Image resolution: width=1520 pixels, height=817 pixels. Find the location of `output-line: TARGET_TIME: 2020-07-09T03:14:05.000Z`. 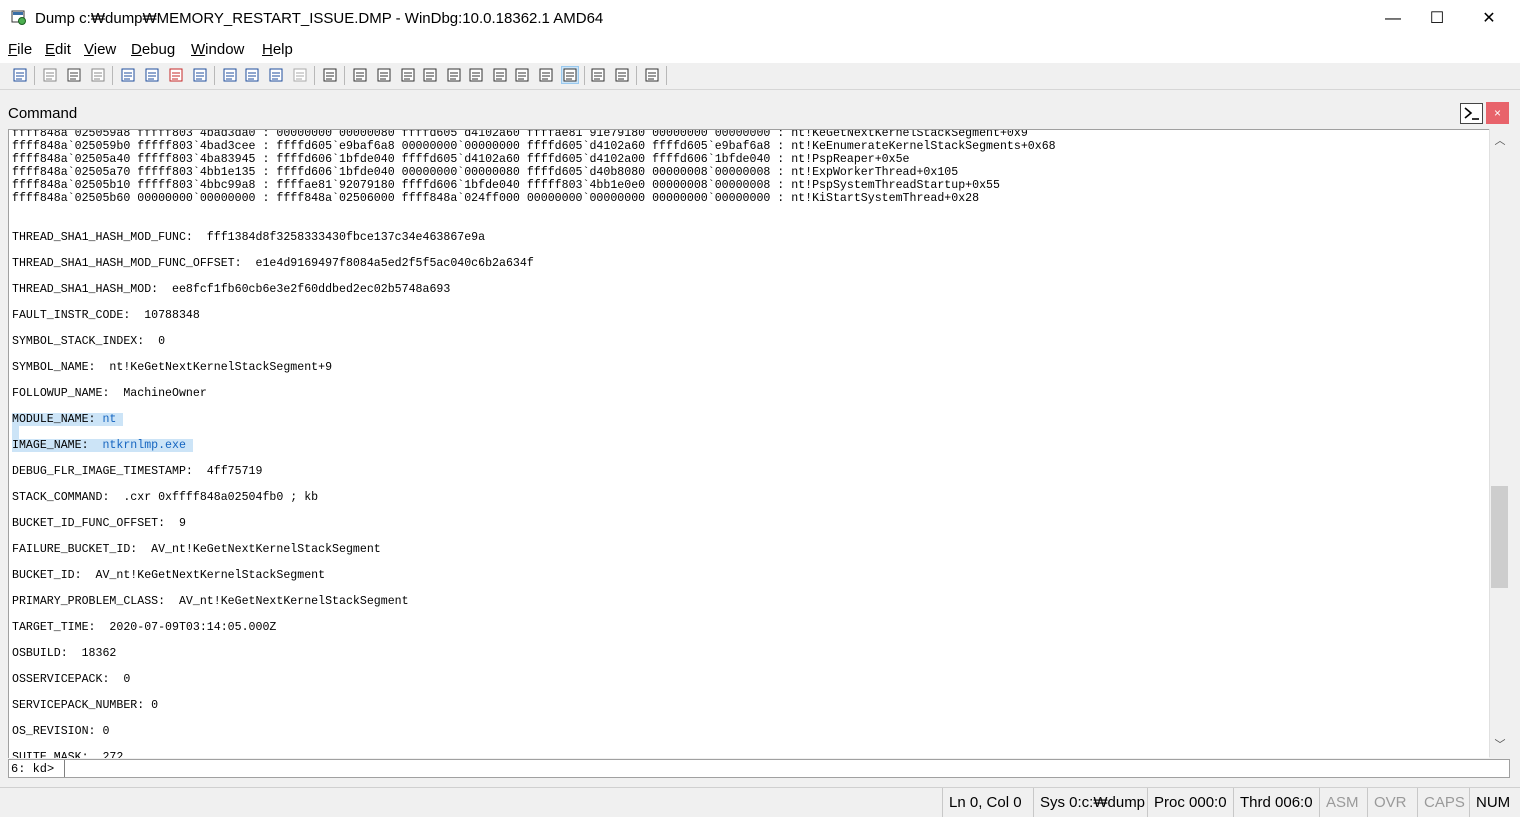

output-line: TARGET_TIME: 2020-07-09T03:14:05.000Z is located at coordinates (144, 627).